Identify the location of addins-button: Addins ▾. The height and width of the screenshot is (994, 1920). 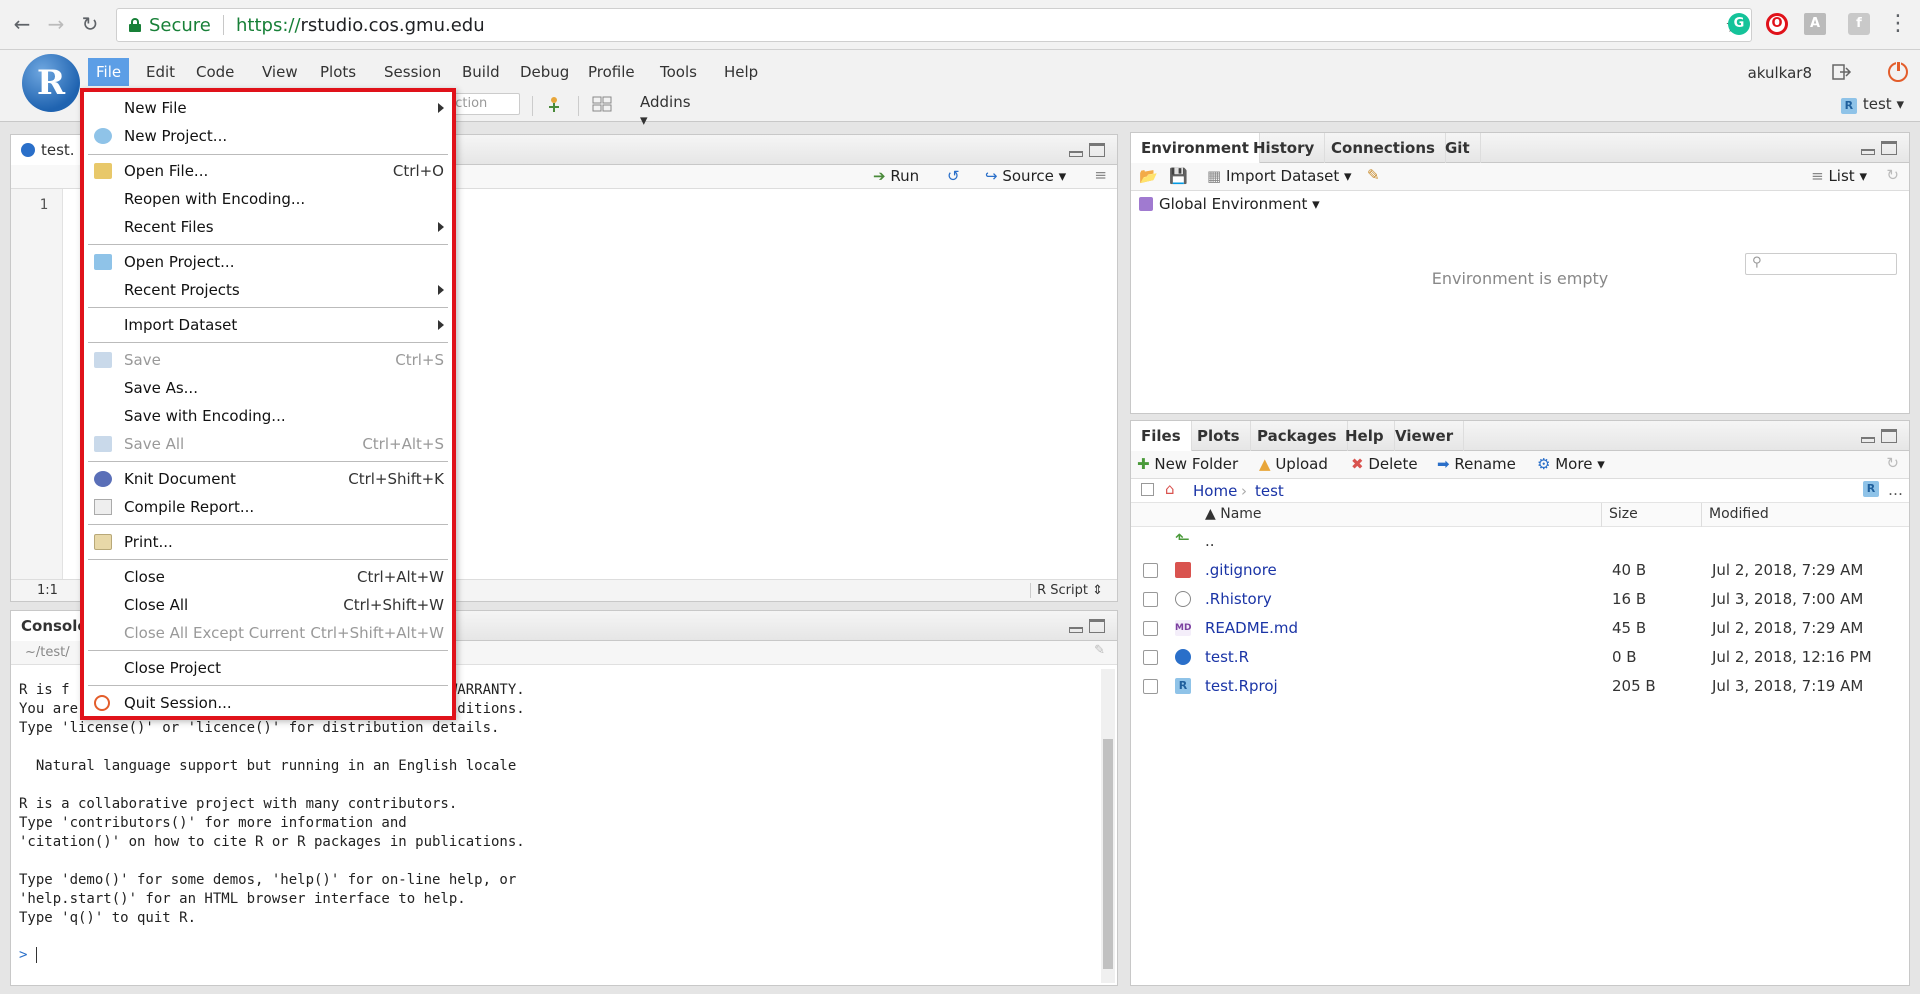
(665, 111).